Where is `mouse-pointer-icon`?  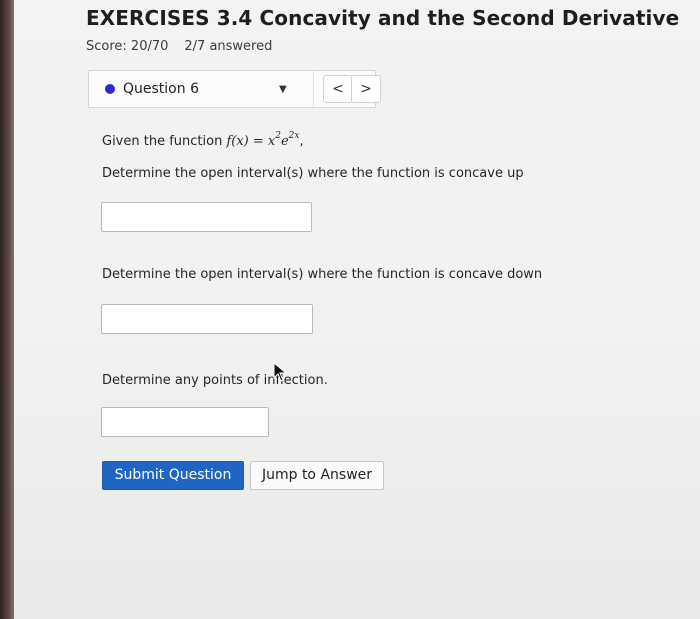 mouse-pointer-icon is located at coordinates (280, 372).